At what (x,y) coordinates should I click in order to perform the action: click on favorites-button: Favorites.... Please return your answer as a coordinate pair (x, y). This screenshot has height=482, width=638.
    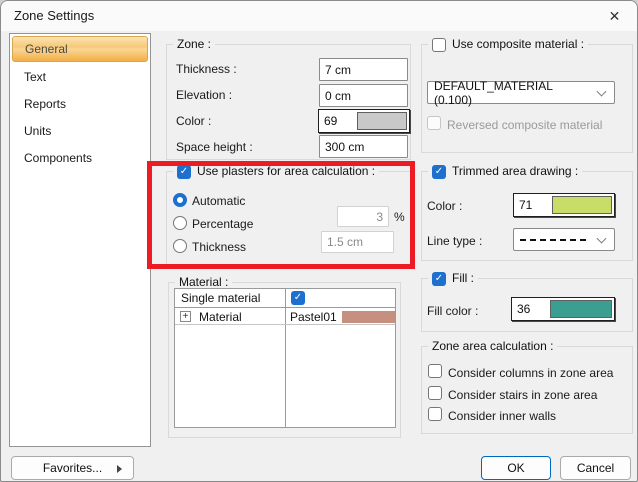
    Looking at the image, I should click on (72, 468).